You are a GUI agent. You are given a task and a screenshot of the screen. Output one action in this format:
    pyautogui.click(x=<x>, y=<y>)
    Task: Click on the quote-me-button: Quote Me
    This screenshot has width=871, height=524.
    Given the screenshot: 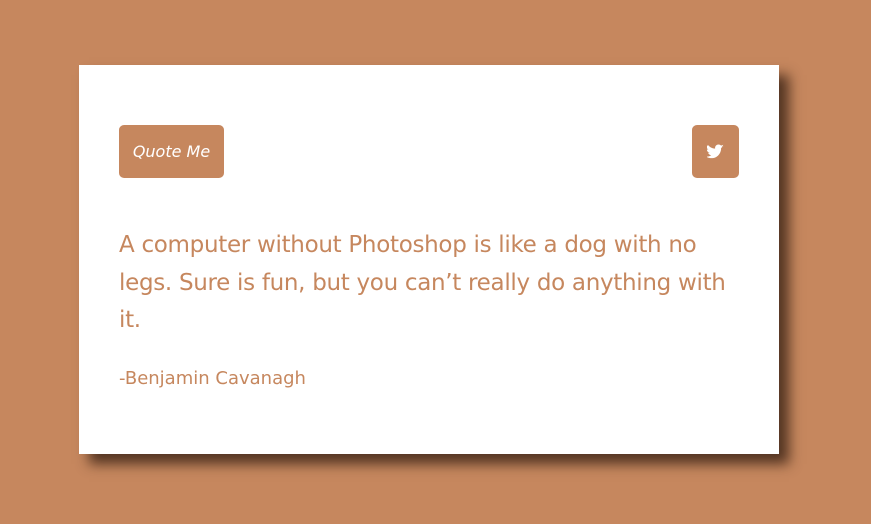 What is the action you would take?
    pyautogui.click(x=171, y=151)
    